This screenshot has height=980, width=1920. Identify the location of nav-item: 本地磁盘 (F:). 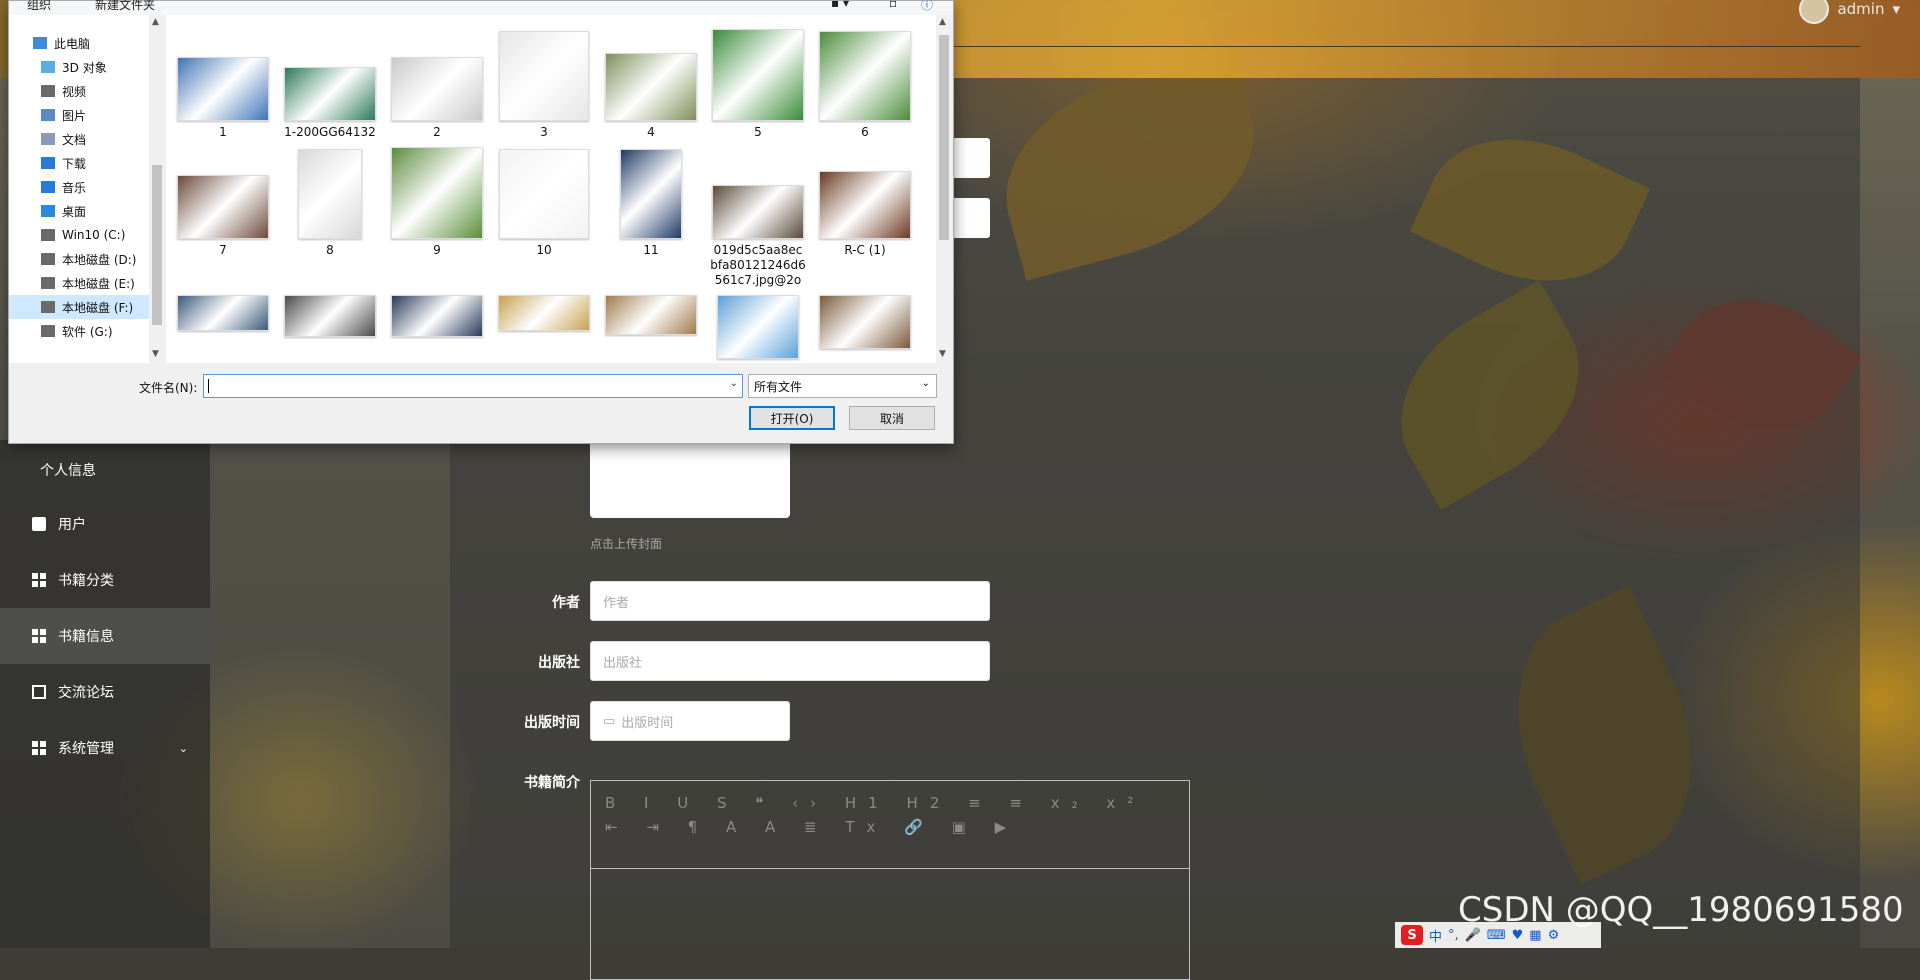
(79, 307).